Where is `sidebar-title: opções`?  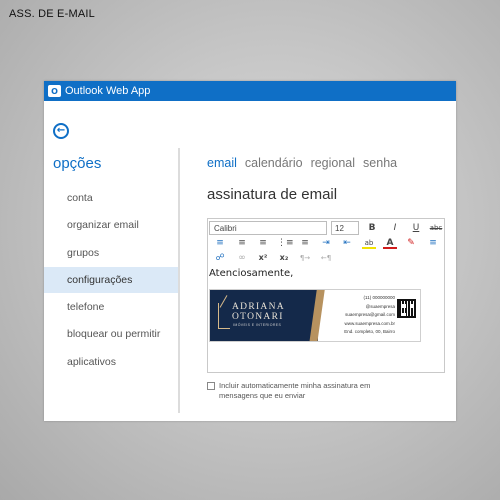 sidebar-title: opções is located at coordinates (77, 163).